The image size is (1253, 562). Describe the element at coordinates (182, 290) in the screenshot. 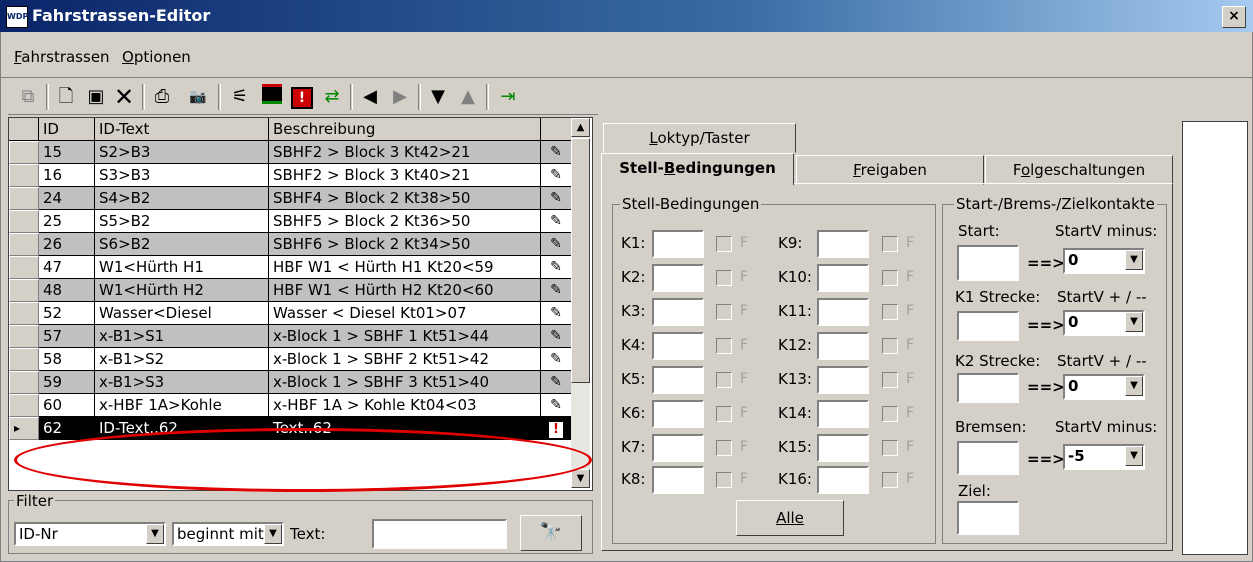

I see `table-cell-text: W1<Hürth H2` at that location.